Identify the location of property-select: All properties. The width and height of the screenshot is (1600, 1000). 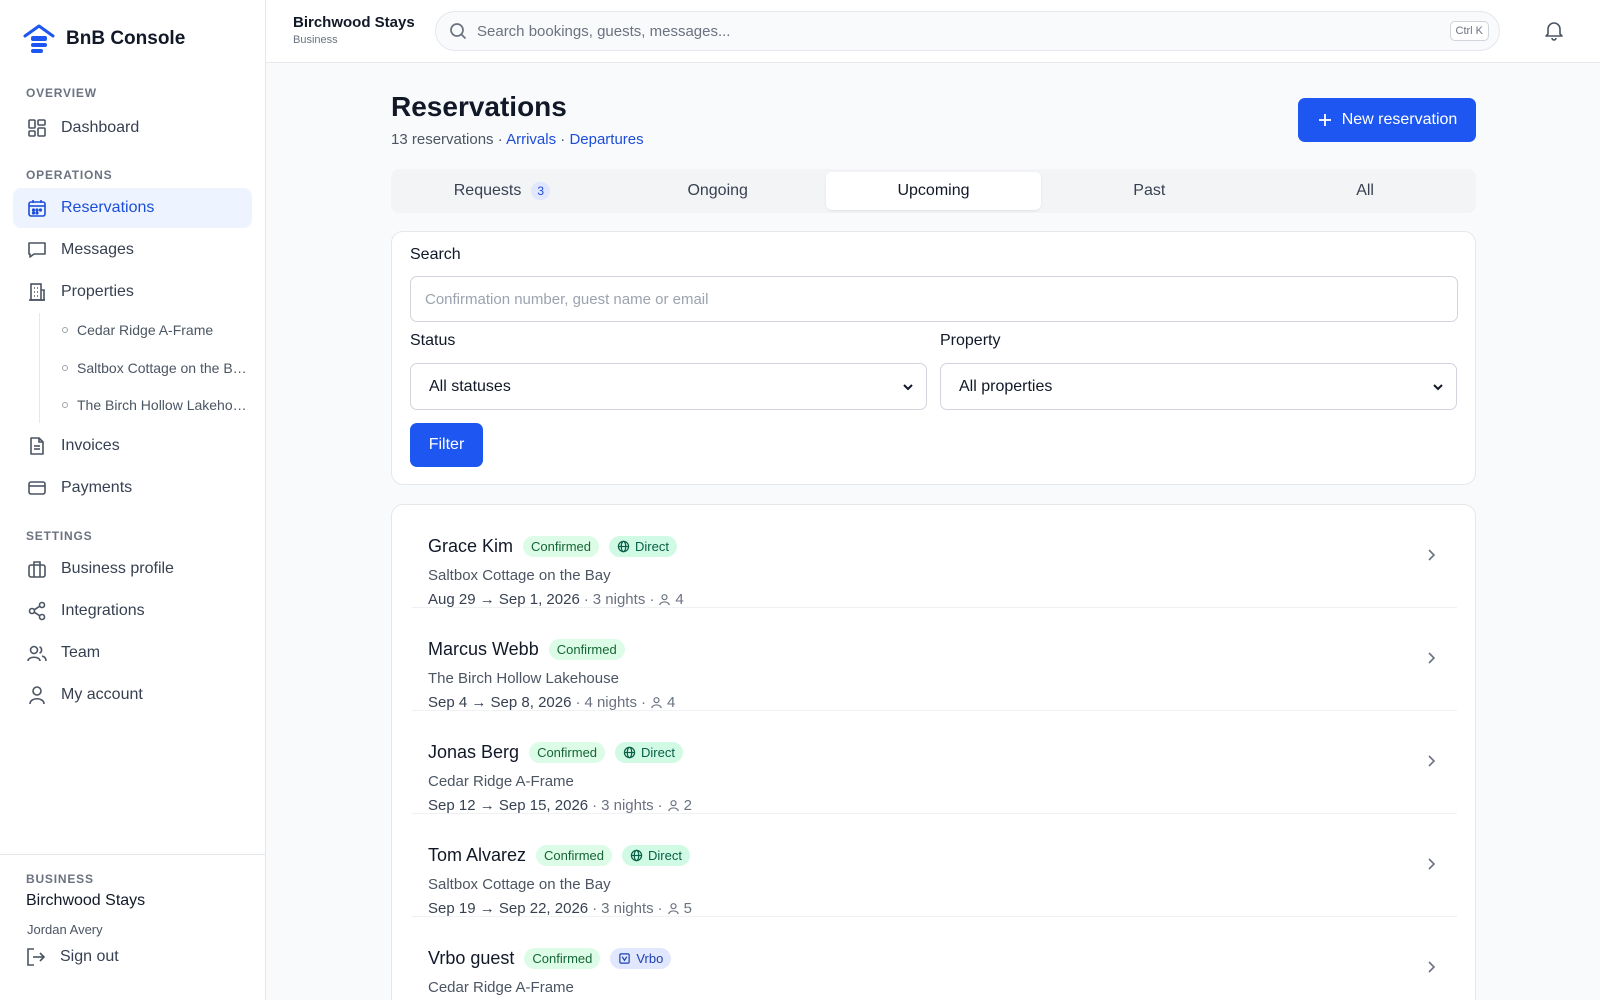
(1198, 386).